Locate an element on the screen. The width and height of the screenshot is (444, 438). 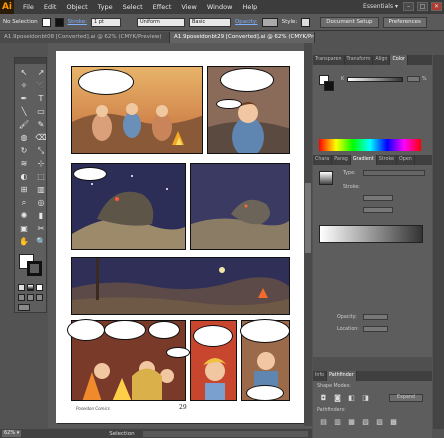
none-mode-icon is located at coordinates (39, 287).